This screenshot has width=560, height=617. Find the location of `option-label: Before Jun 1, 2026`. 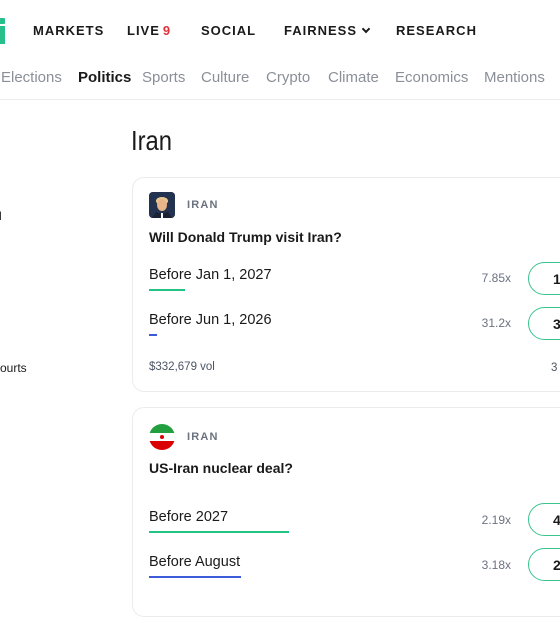

option-label: Before Jun 1, 2026 is located at coordinates (210, 320).